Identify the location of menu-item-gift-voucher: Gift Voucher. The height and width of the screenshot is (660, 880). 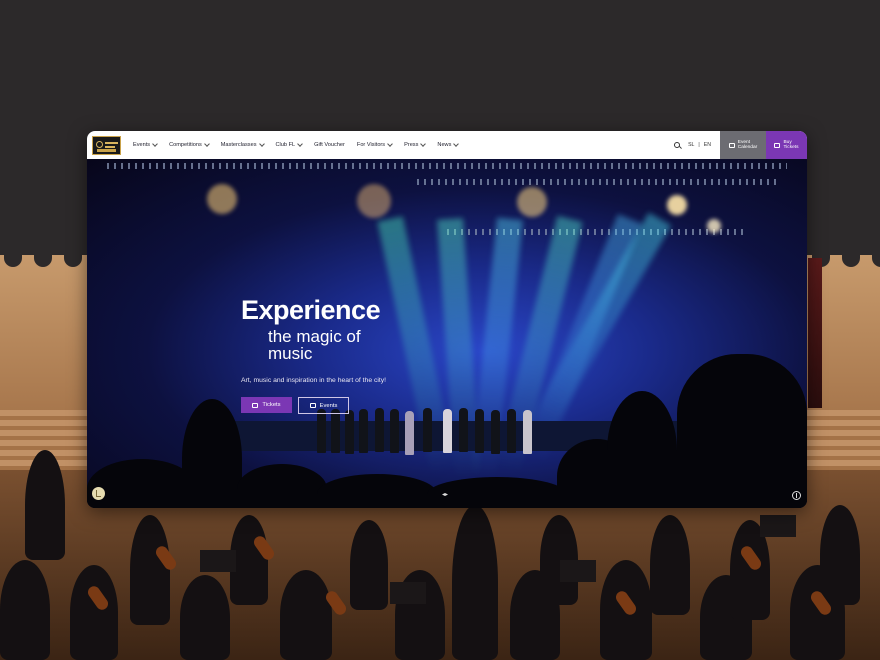
(329, 145).